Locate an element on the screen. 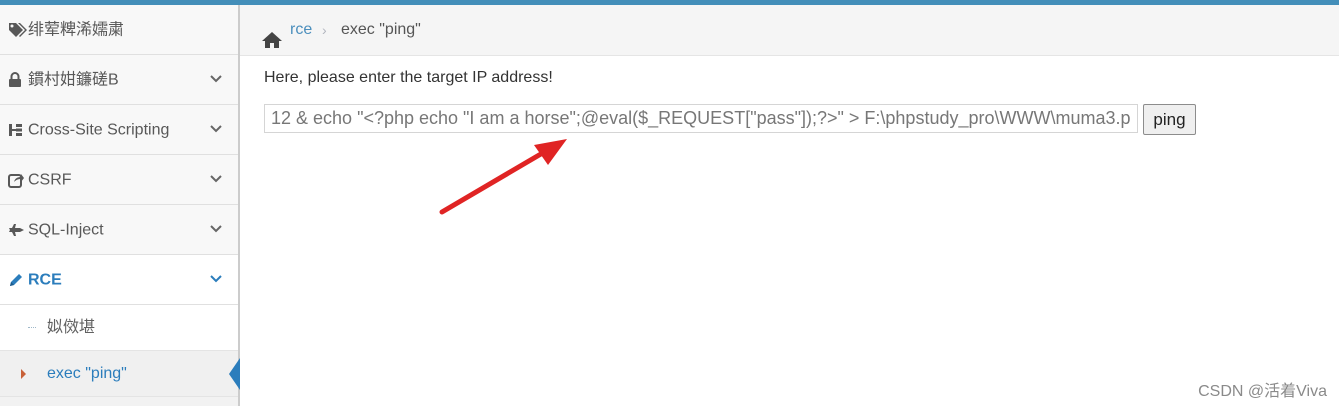 The width and height of the screenshot is (1339, 406). sidebar-subitem-label: 姒傚堪 is located at coordinates (71, 327).